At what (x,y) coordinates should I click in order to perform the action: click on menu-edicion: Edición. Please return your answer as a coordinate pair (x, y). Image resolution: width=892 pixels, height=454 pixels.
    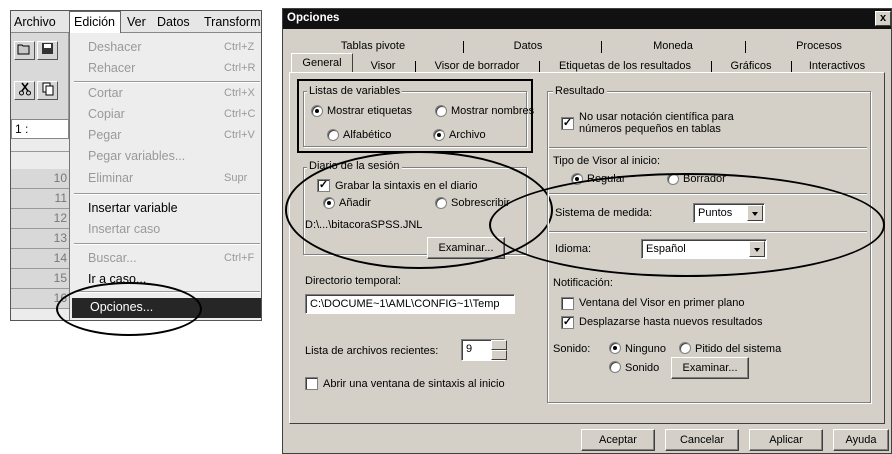
    Looking at the image, I should click on (95, 22).